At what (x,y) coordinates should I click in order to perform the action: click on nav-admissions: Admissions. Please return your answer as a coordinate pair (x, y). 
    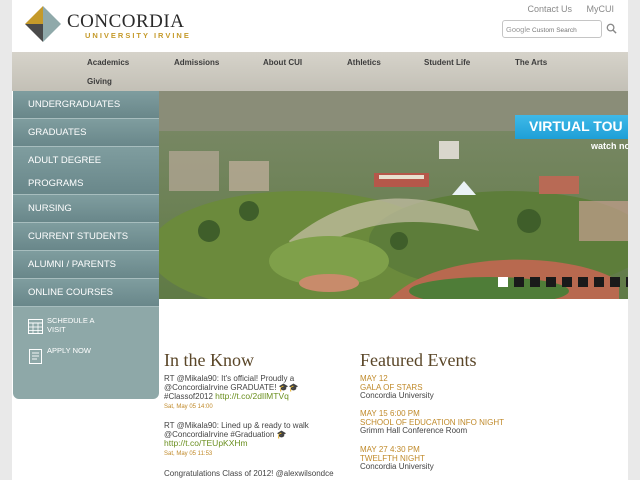
    Looking at the image, I should click on (196, 62).